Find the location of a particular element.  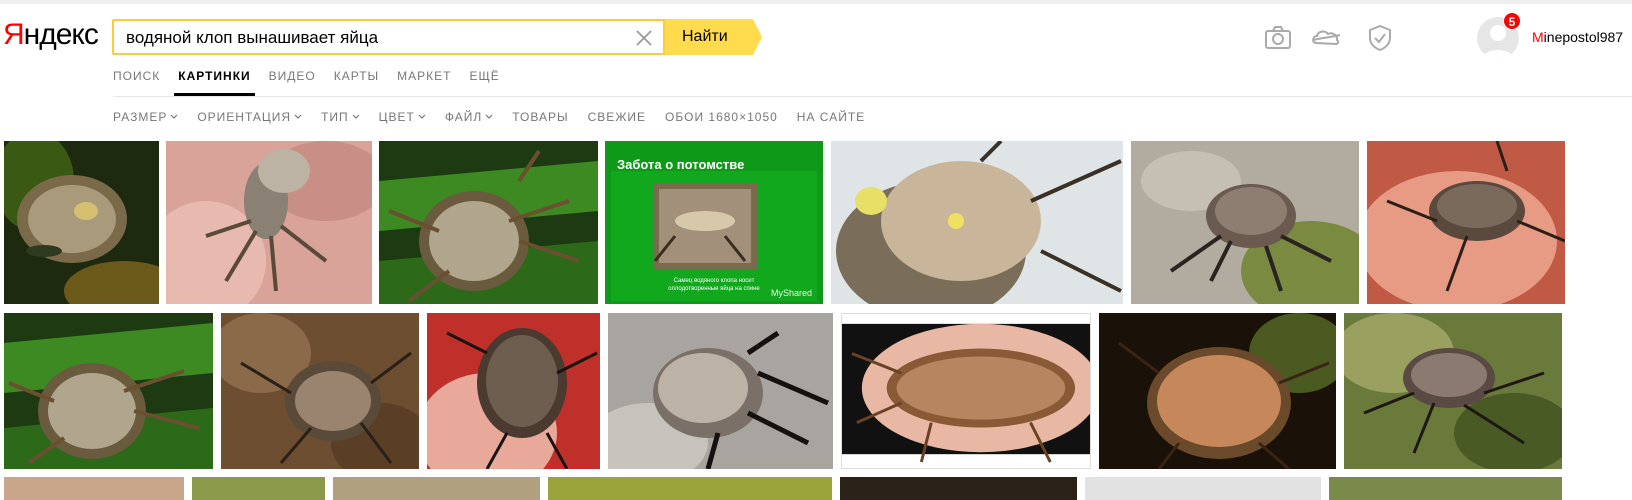

service-tab: ПОИСК is located at coordinates (136, 82).